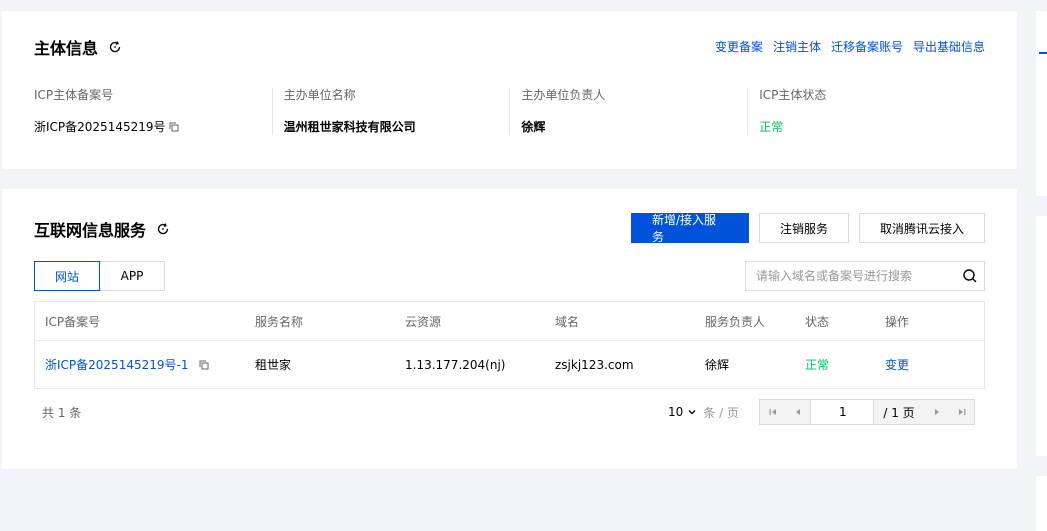 The image size is (1047, 531). I want to click on subject-status-value: 正常, so click(771, 127).